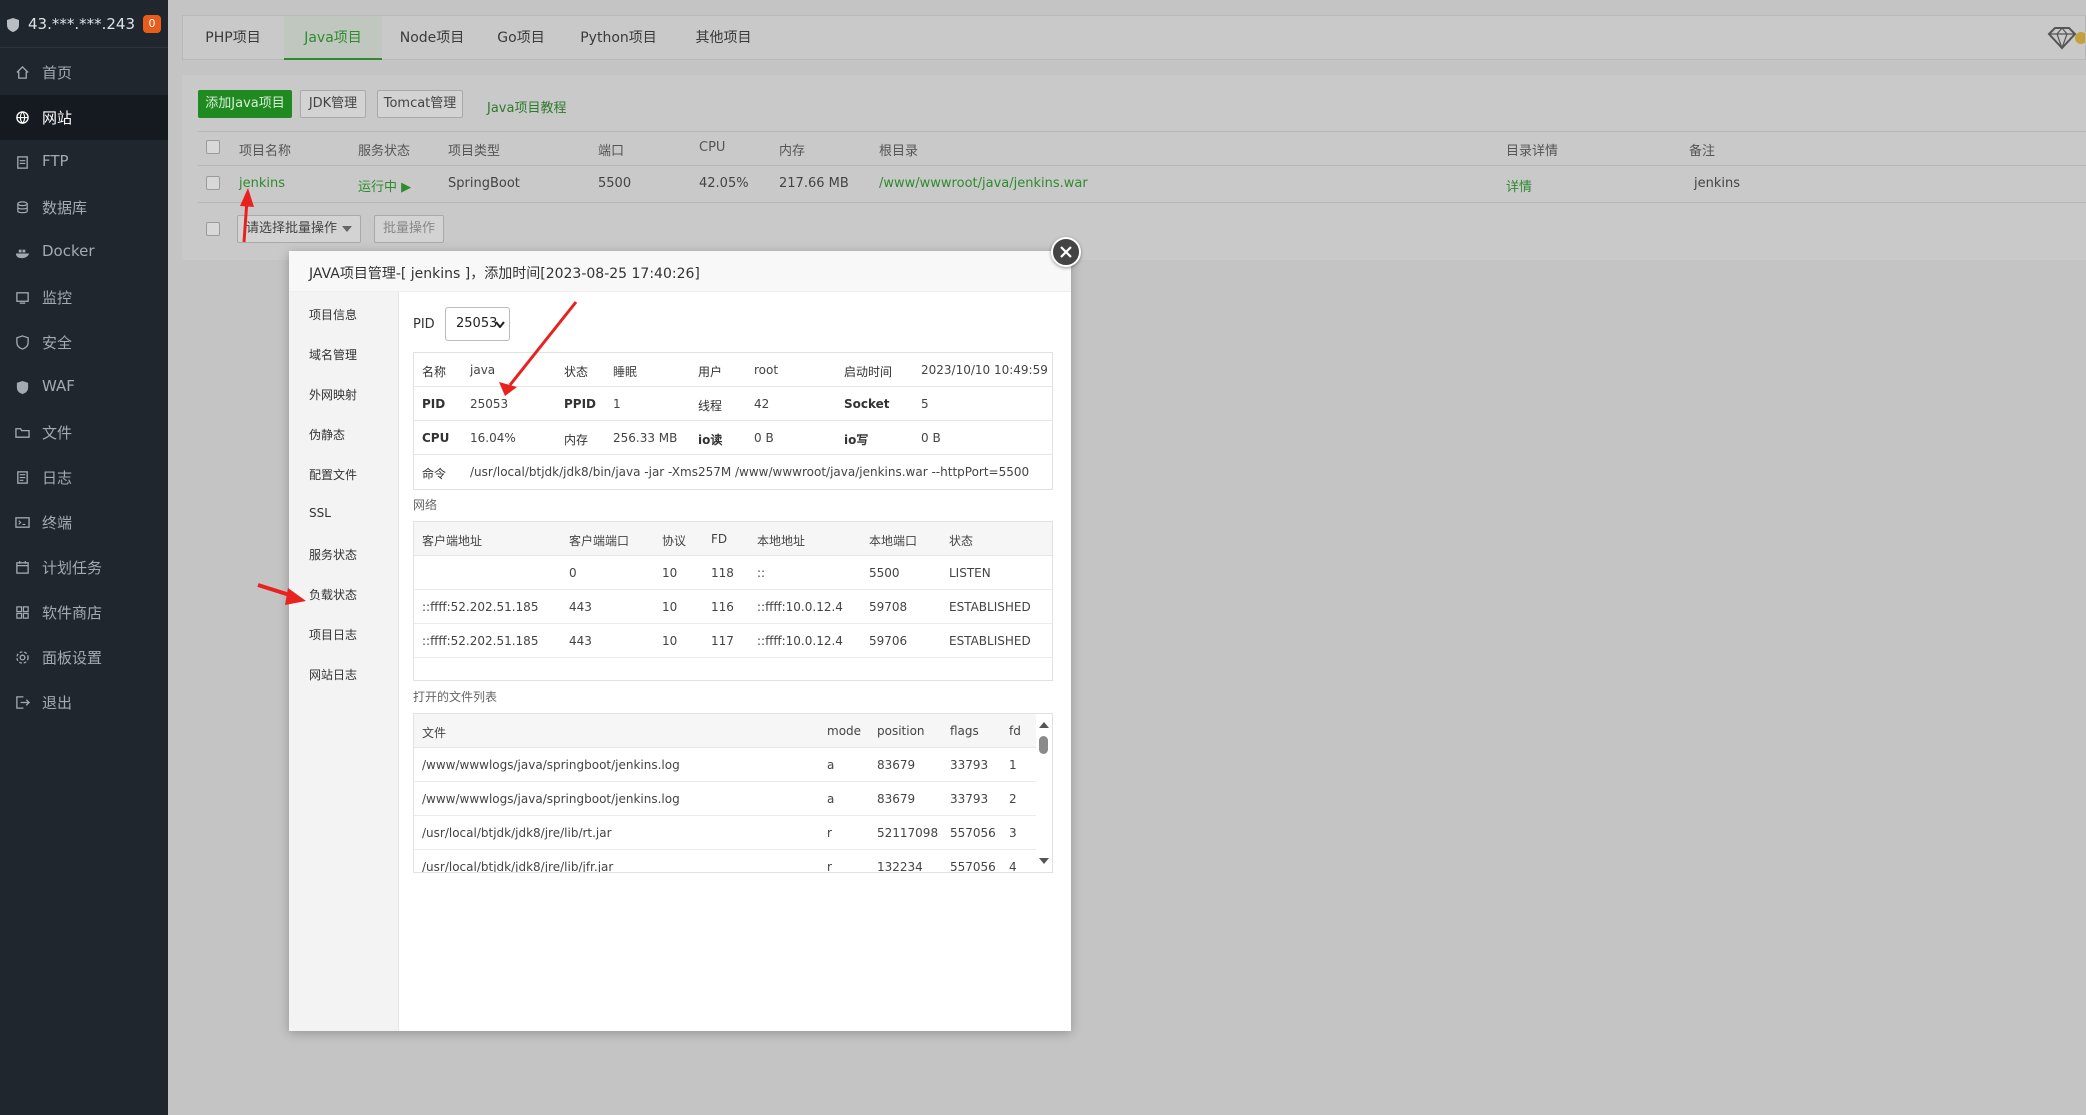 The image size is (2086, 1115). Describe the element at coordinates (57, 478) in the screenshot. I see `sidebar-item-label: 日志` at that location.